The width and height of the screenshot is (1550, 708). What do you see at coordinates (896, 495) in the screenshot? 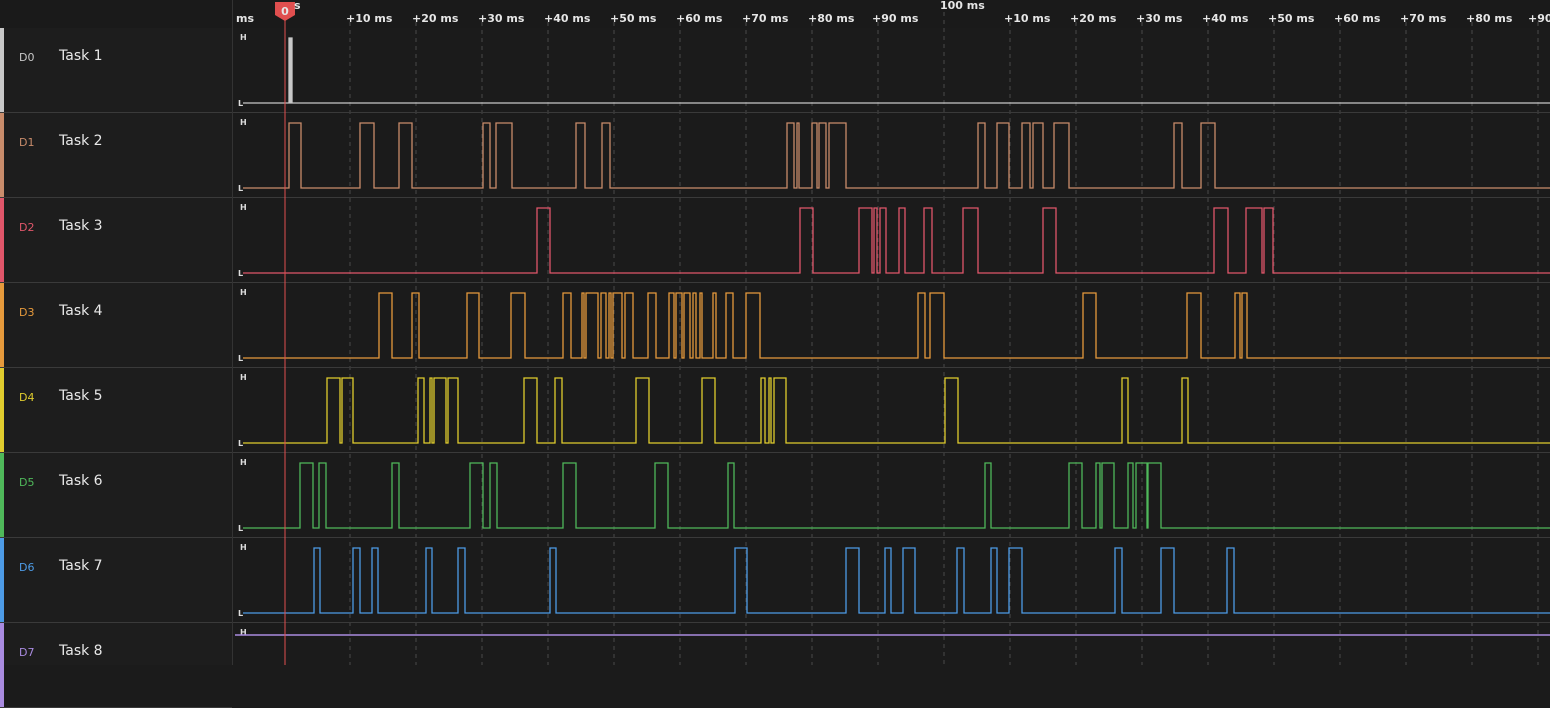
I see `signal-d5` at bounding box center [896, 495].